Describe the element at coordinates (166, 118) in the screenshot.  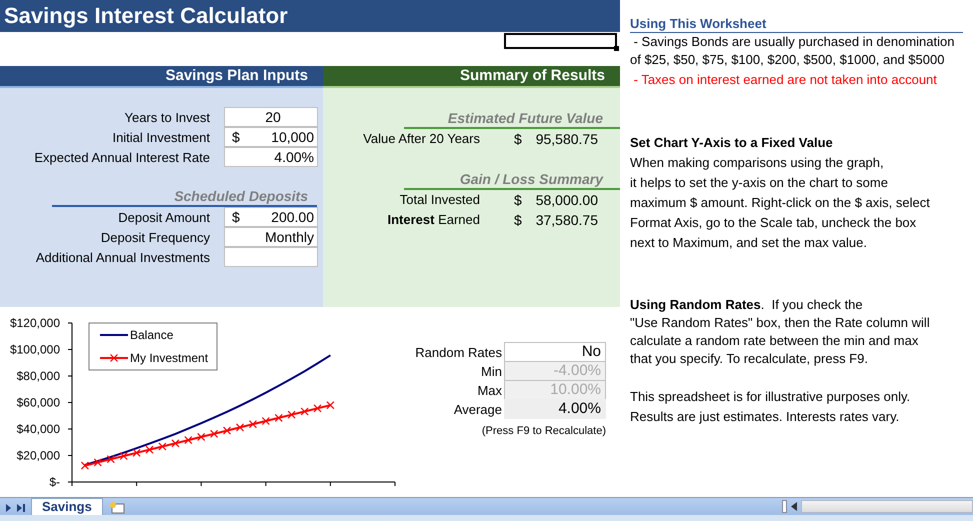
I see `field-label: Years to Invest` at that location.